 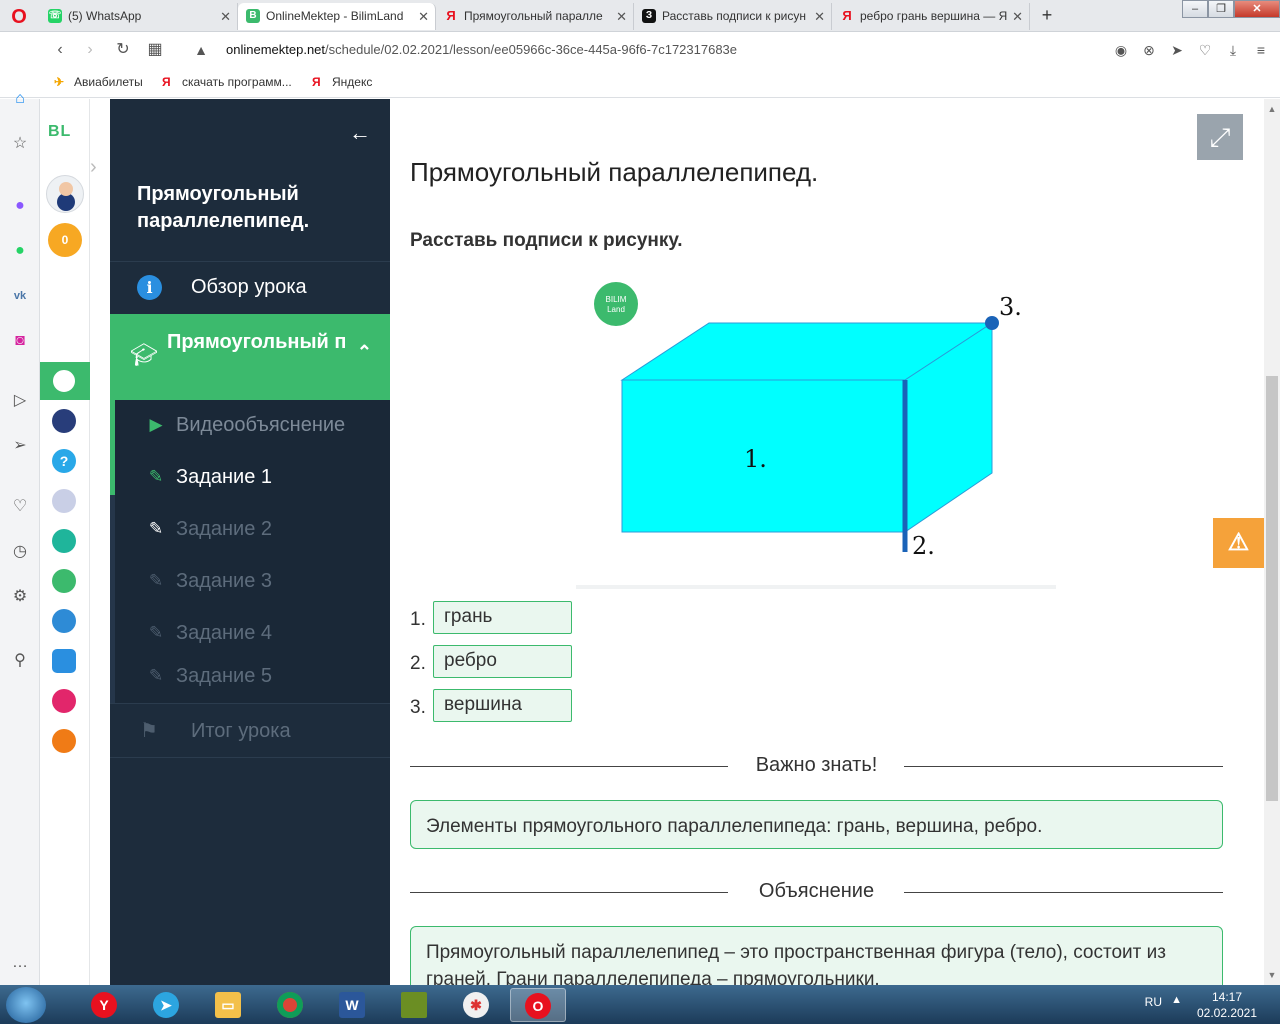 I want to click on minimize-button: –, so click(x=1195, y=9).